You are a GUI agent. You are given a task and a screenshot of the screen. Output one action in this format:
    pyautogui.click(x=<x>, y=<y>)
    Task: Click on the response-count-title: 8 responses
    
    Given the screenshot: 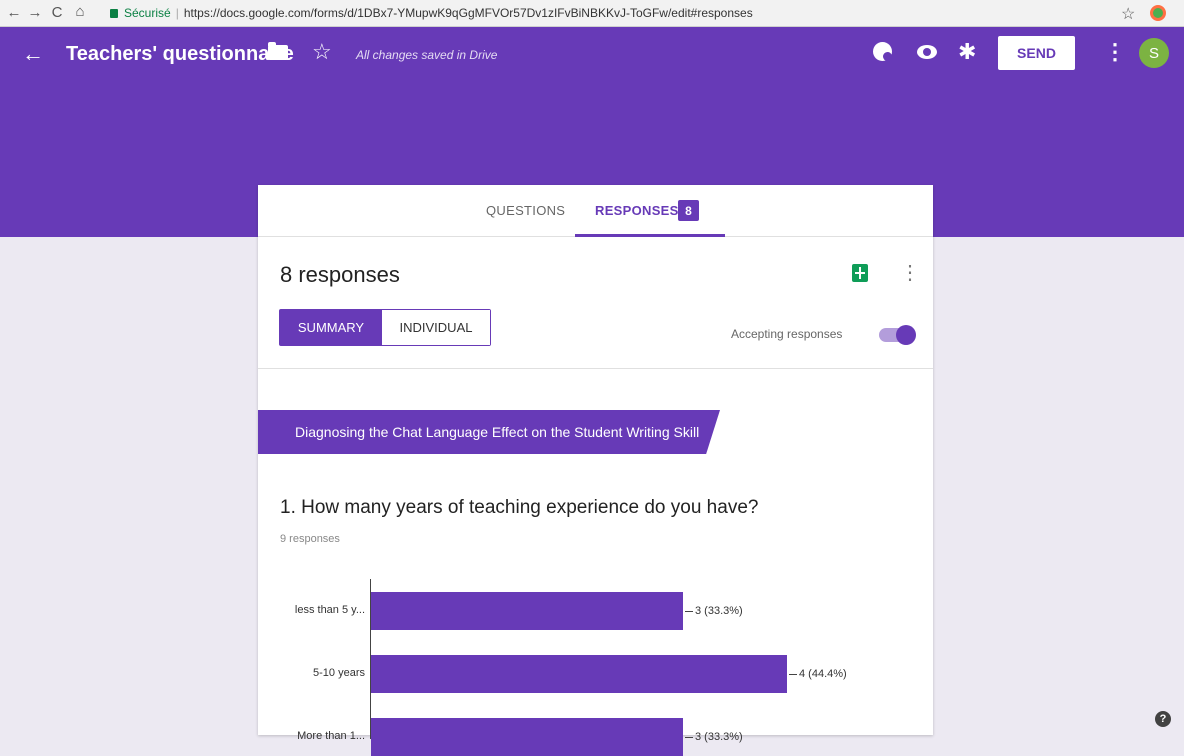 What is the action you would take?
    pyautogui.click(x=340, y=274)
    